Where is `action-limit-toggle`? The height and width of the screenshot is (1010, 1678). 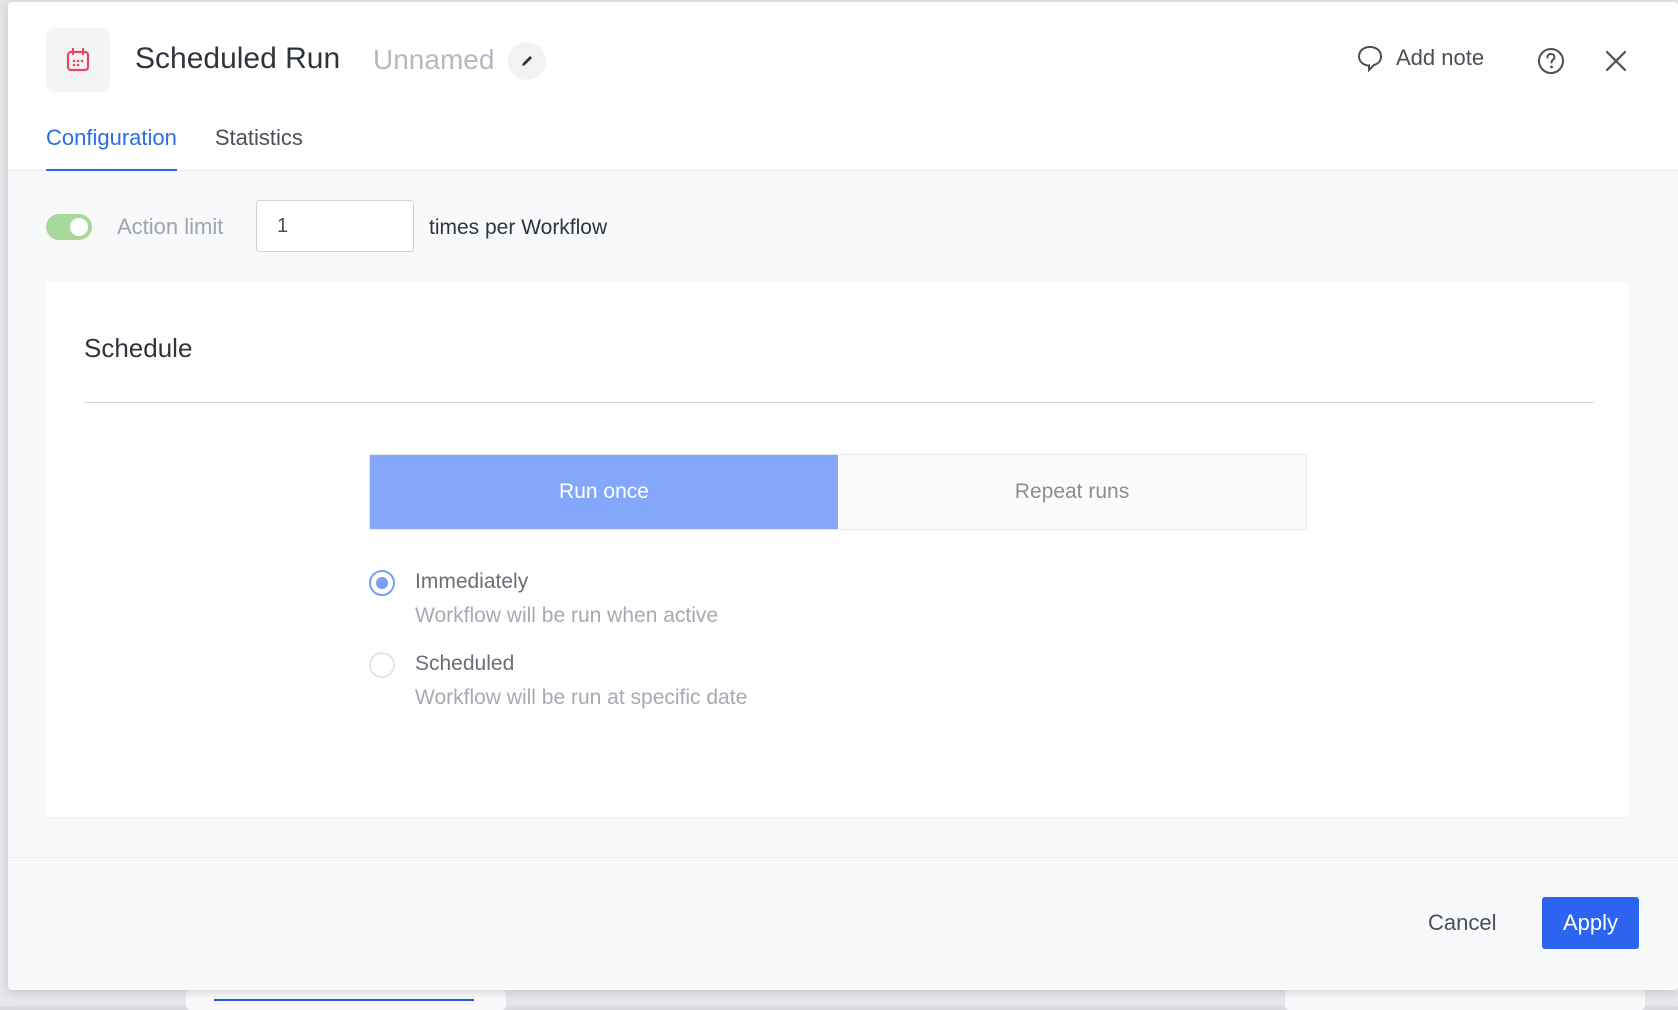
action-limit-toggle is located at coordinates (69, 227).